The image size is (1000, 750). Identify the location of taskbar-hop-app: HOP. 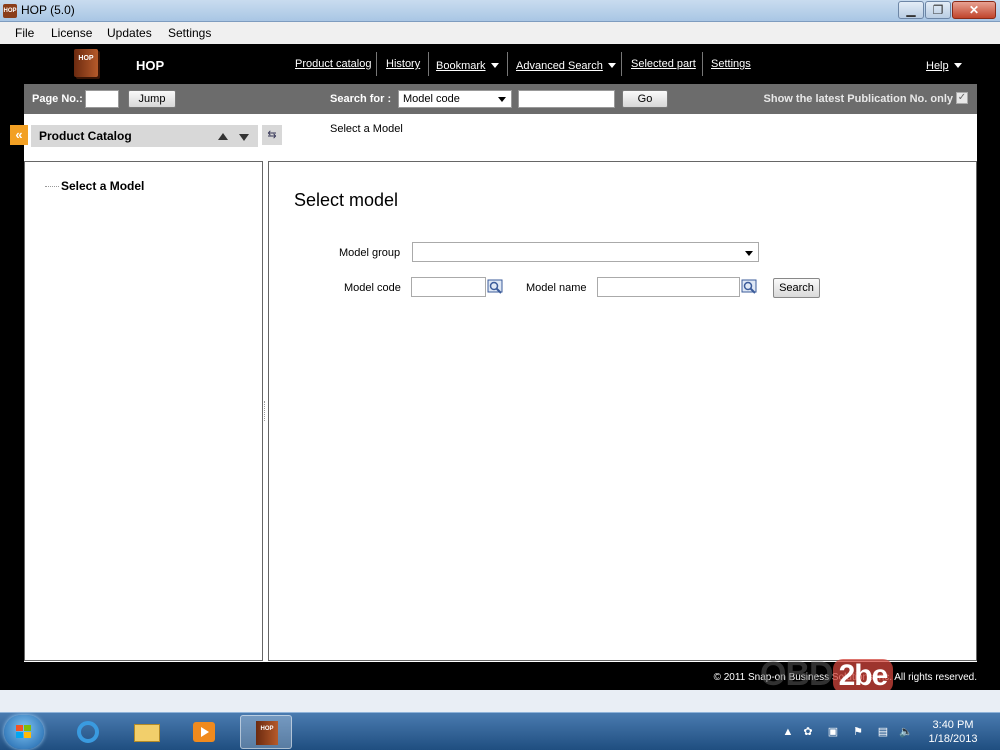
(266, 732).